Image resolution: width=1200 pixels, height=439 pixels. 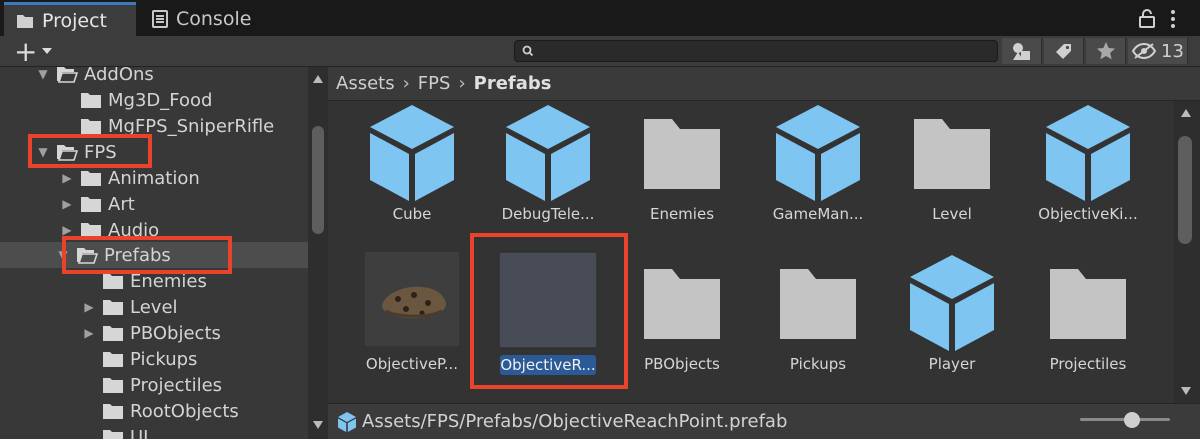 I want to click on tree-scrollbar-thumb, so click(x=318, y=180).